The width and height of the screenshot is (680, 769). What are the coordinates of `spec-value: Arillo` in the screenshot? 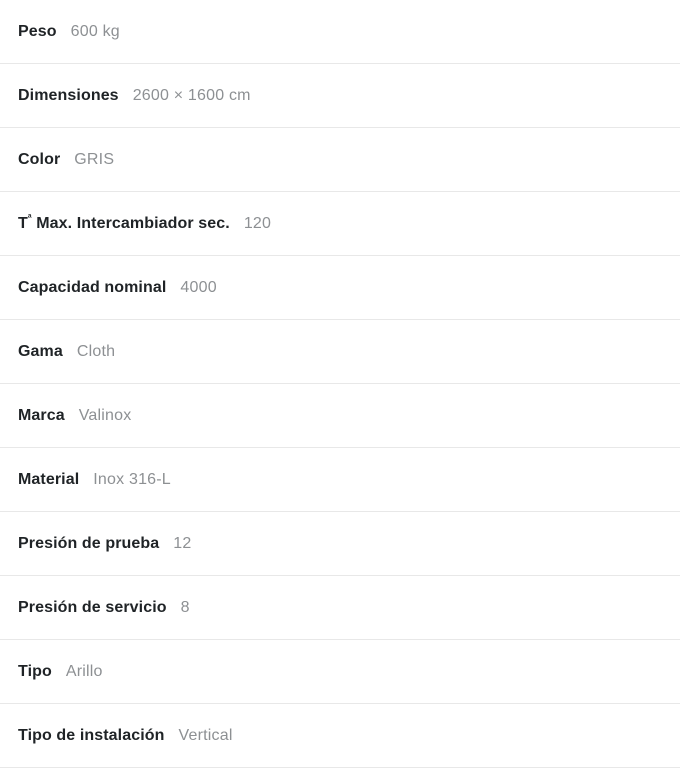 It's located at (84, 671).